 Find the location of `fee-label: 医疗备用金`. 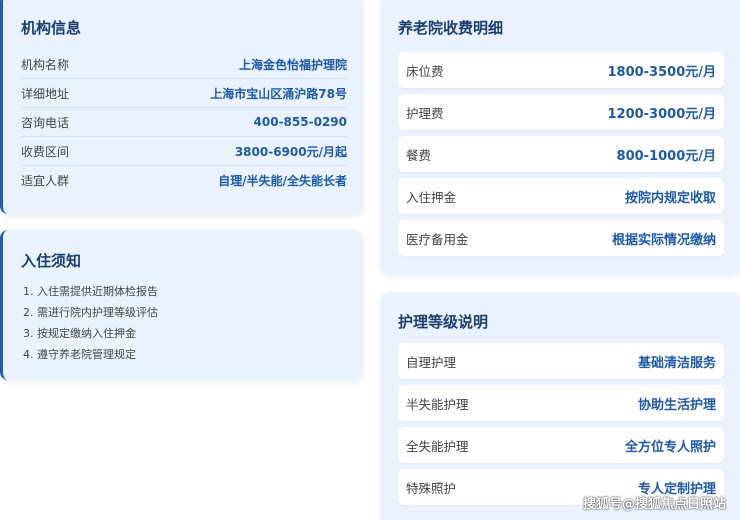

fee-label: 医疗备用金 is located at coordinates (437, 239).